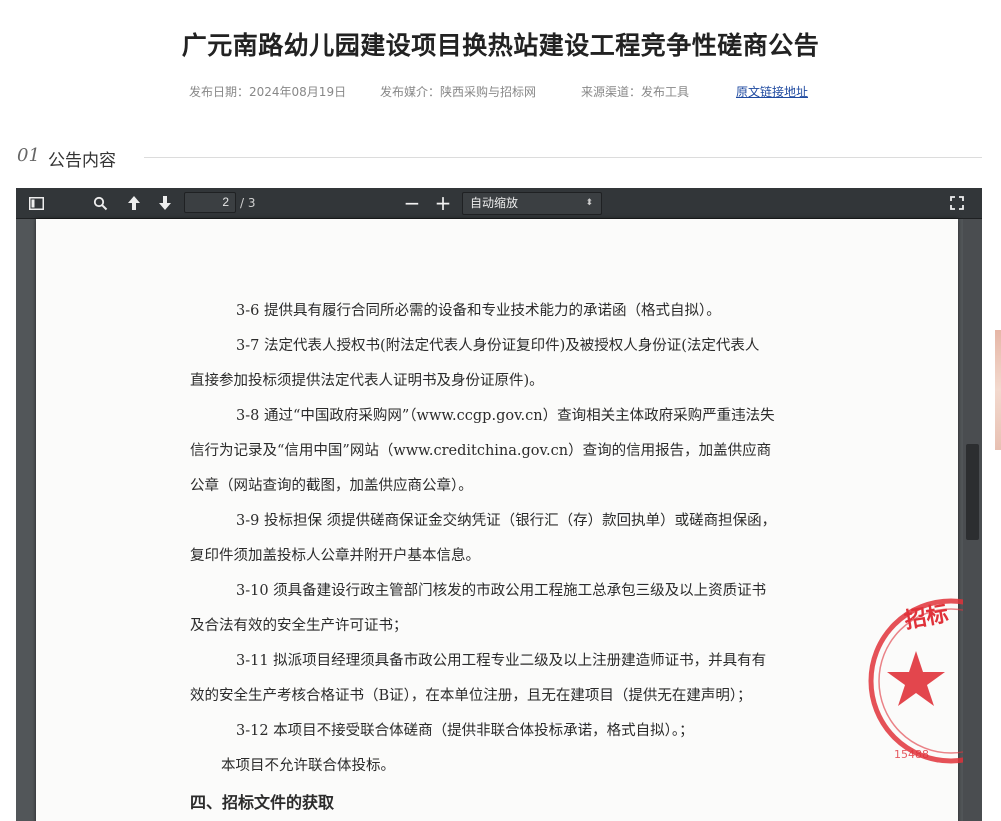 The image size is (1001, 821). I want to click on doc-line: 公章（网站查询的截图，加盖供应商公章）。, so click(331, 486).